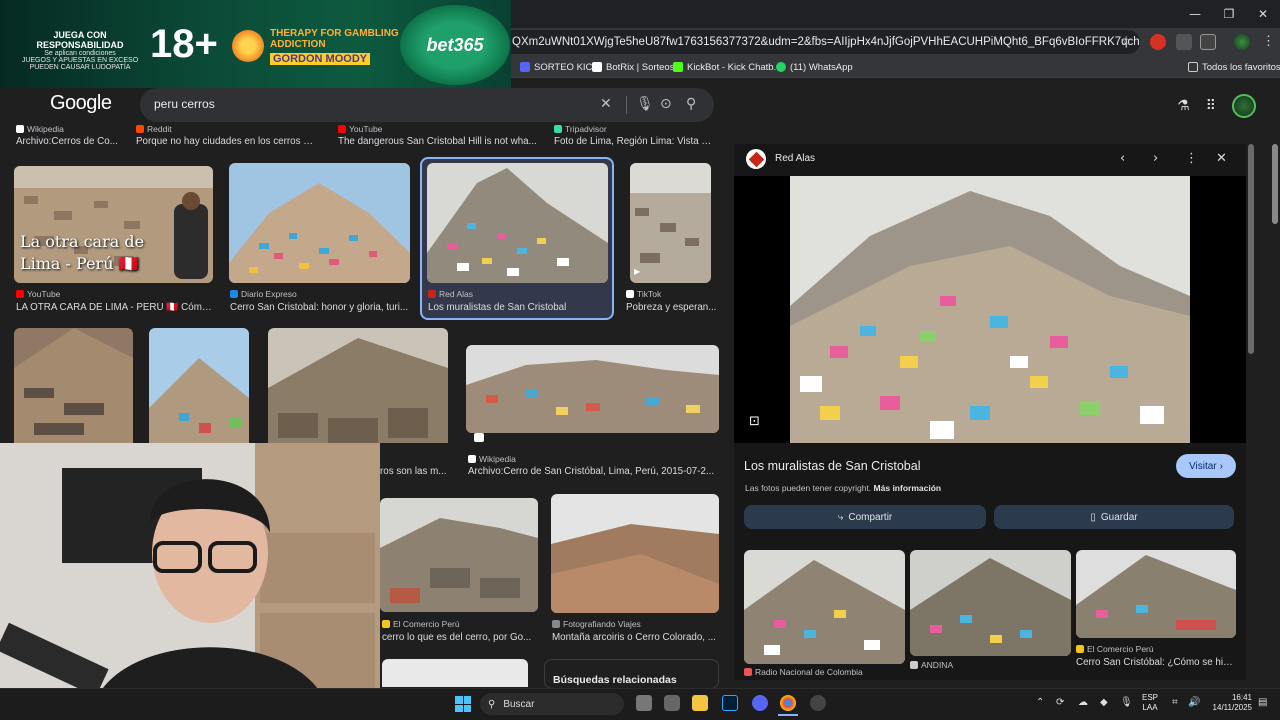 This screenshot has width=1280, height=720. What do you see at coordinates (1114, 517) in the screenshot?
I see `save-button: ▯ Guardar` at bounding box center [1114, 517].